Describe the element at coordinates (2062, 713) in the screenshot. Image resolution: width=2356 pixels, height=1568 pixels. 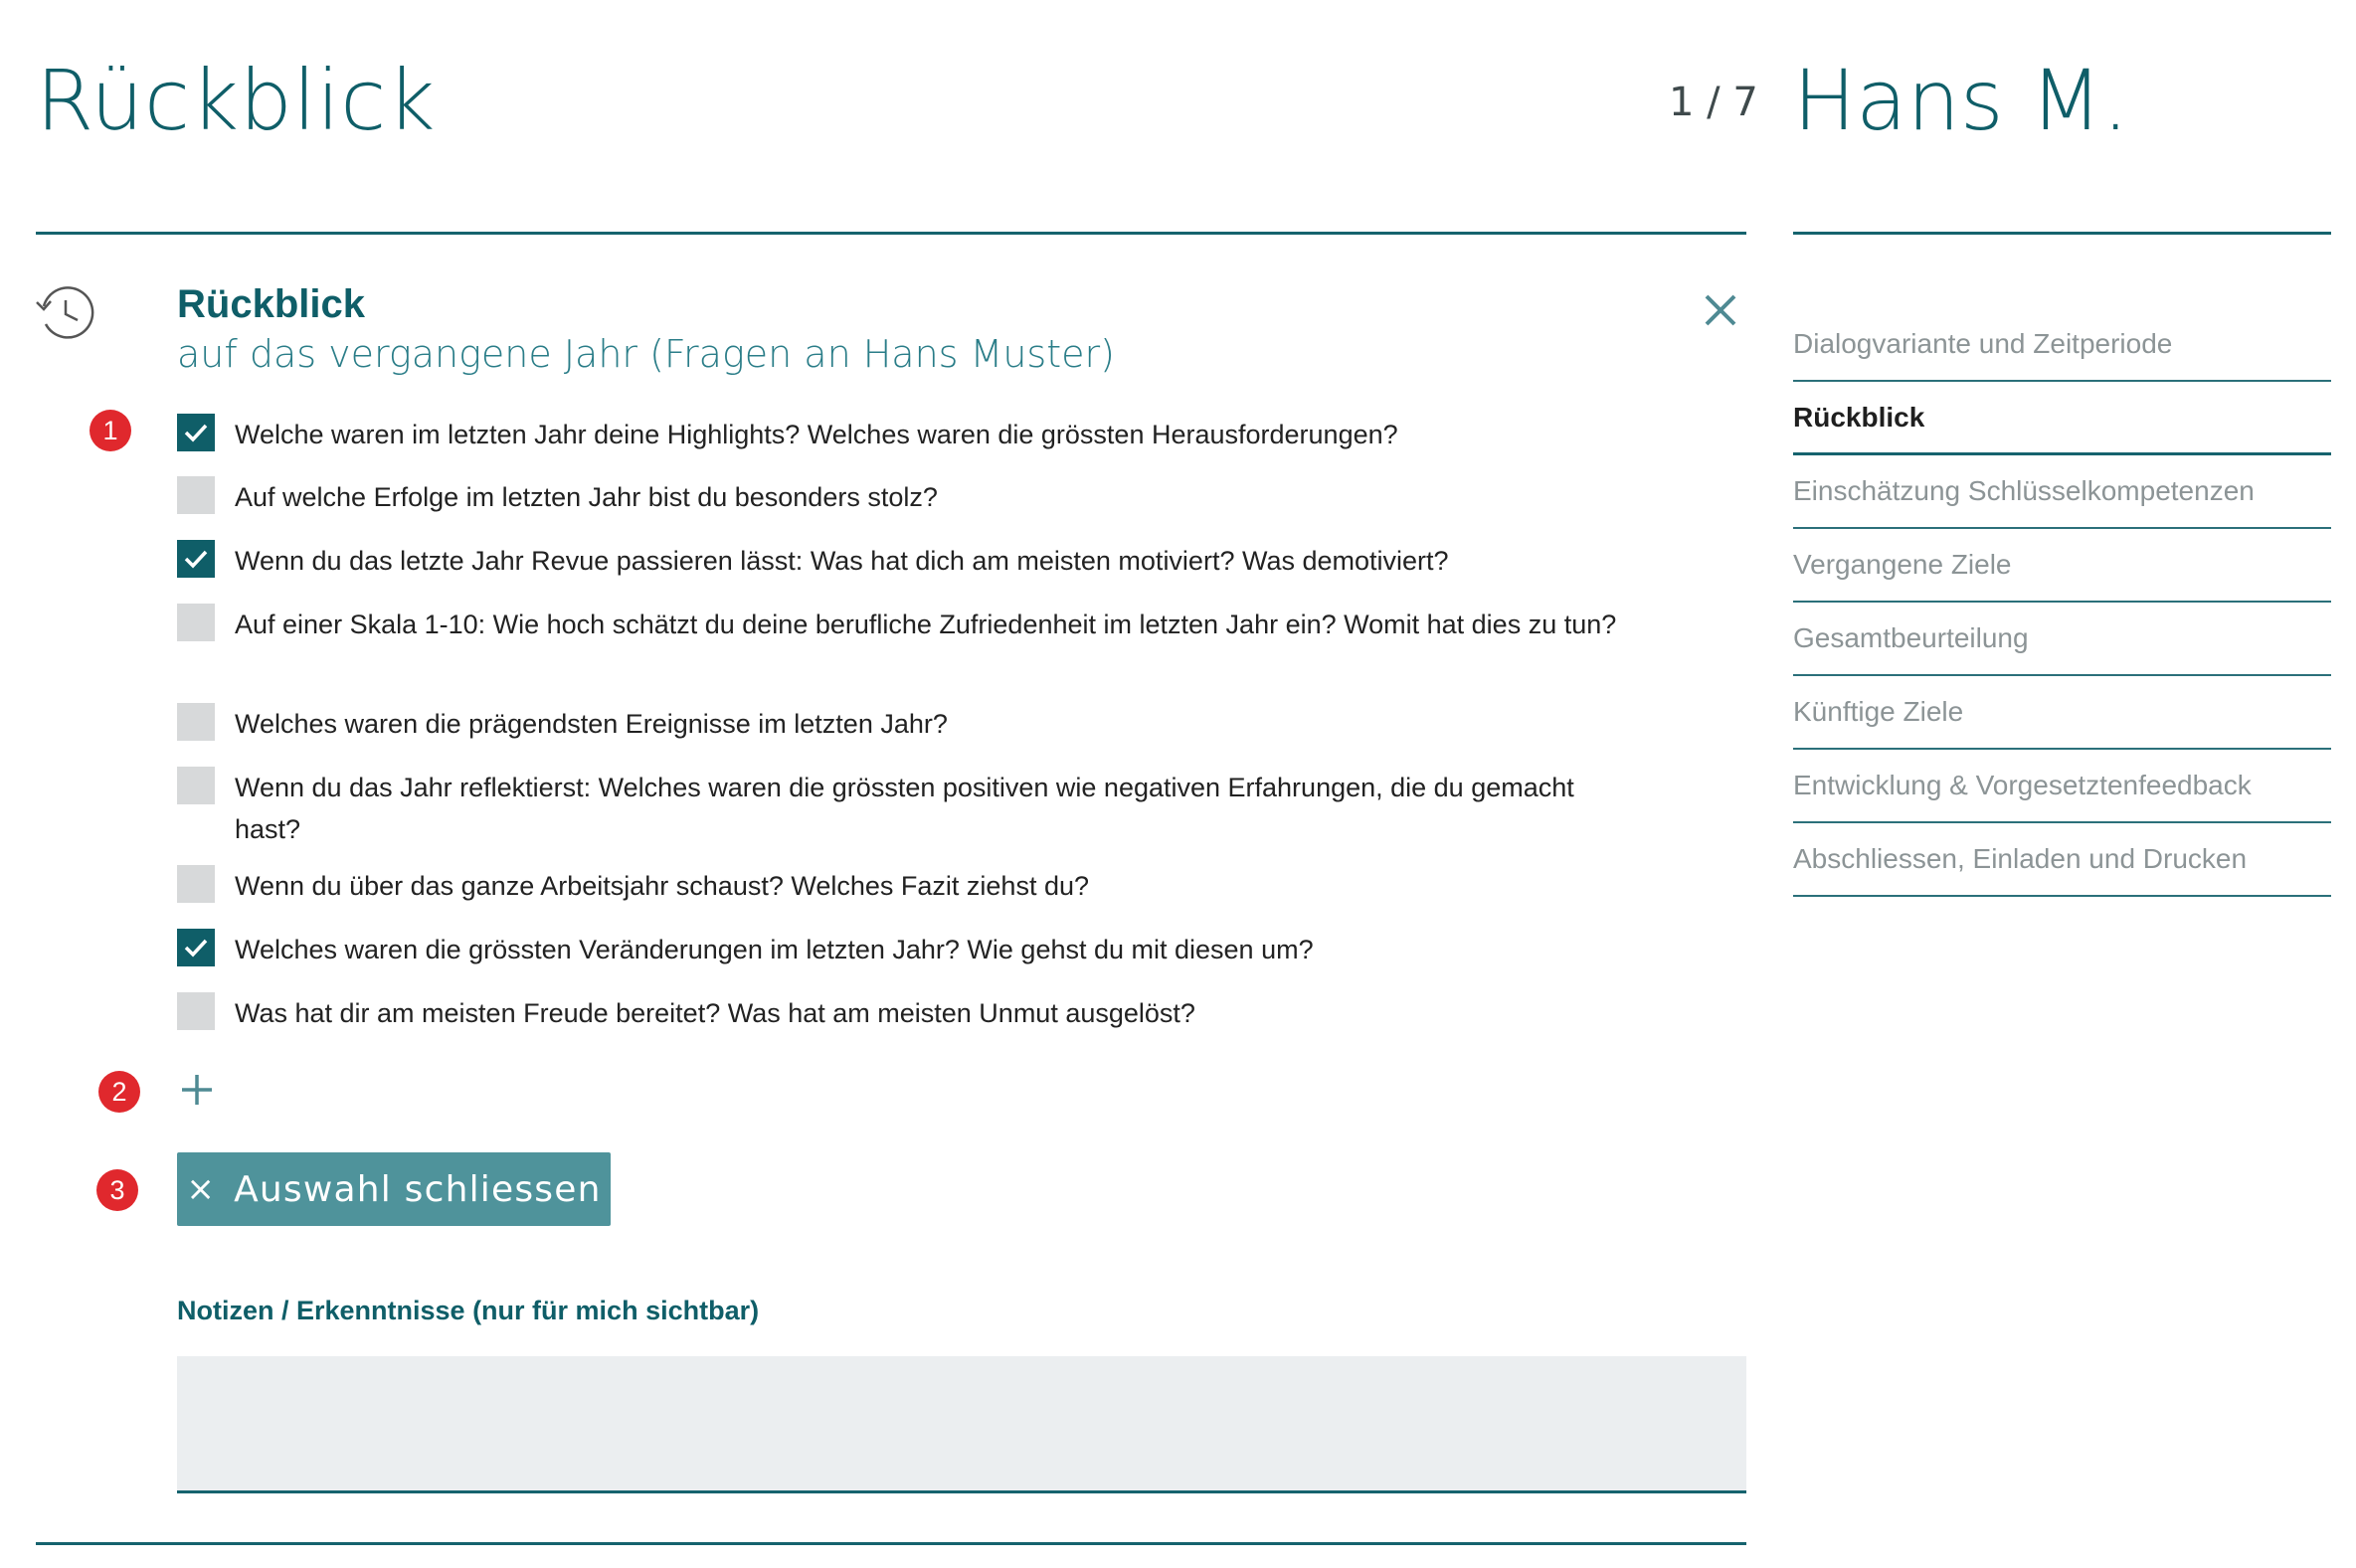
I see `step-nav-item: Künftige Ziele` at that location.